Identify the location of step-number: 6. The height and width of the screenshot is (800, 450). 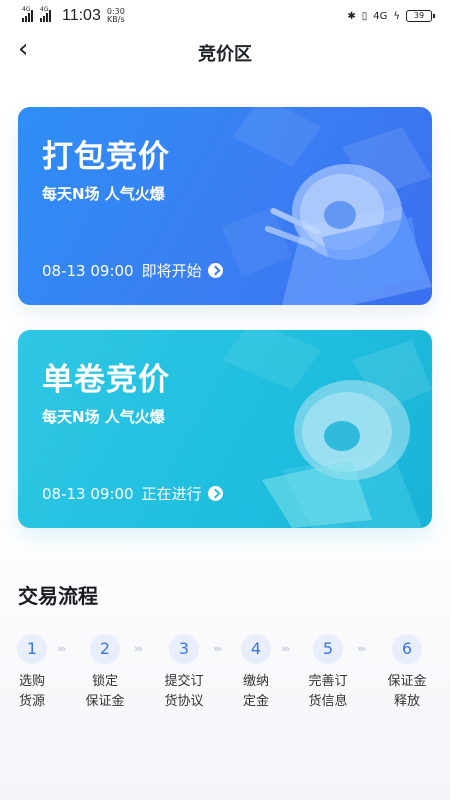
(407, 649).